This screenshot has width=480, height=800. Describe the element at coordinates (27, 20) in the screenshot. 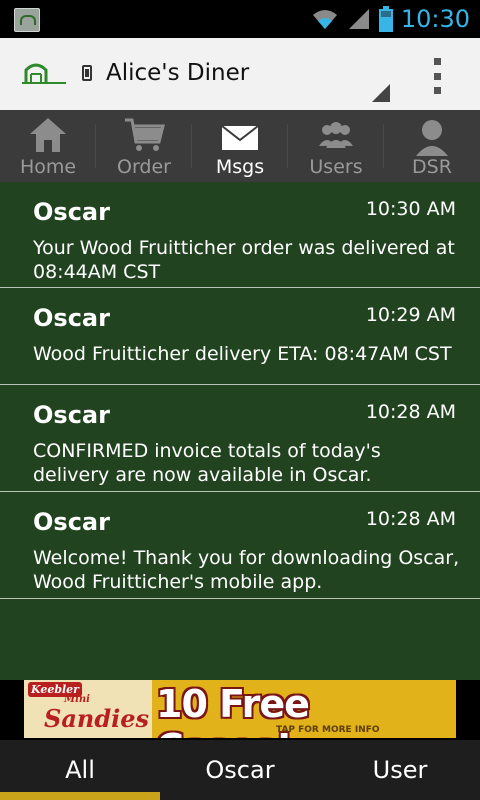

I see `notification-app-icon` at that location.